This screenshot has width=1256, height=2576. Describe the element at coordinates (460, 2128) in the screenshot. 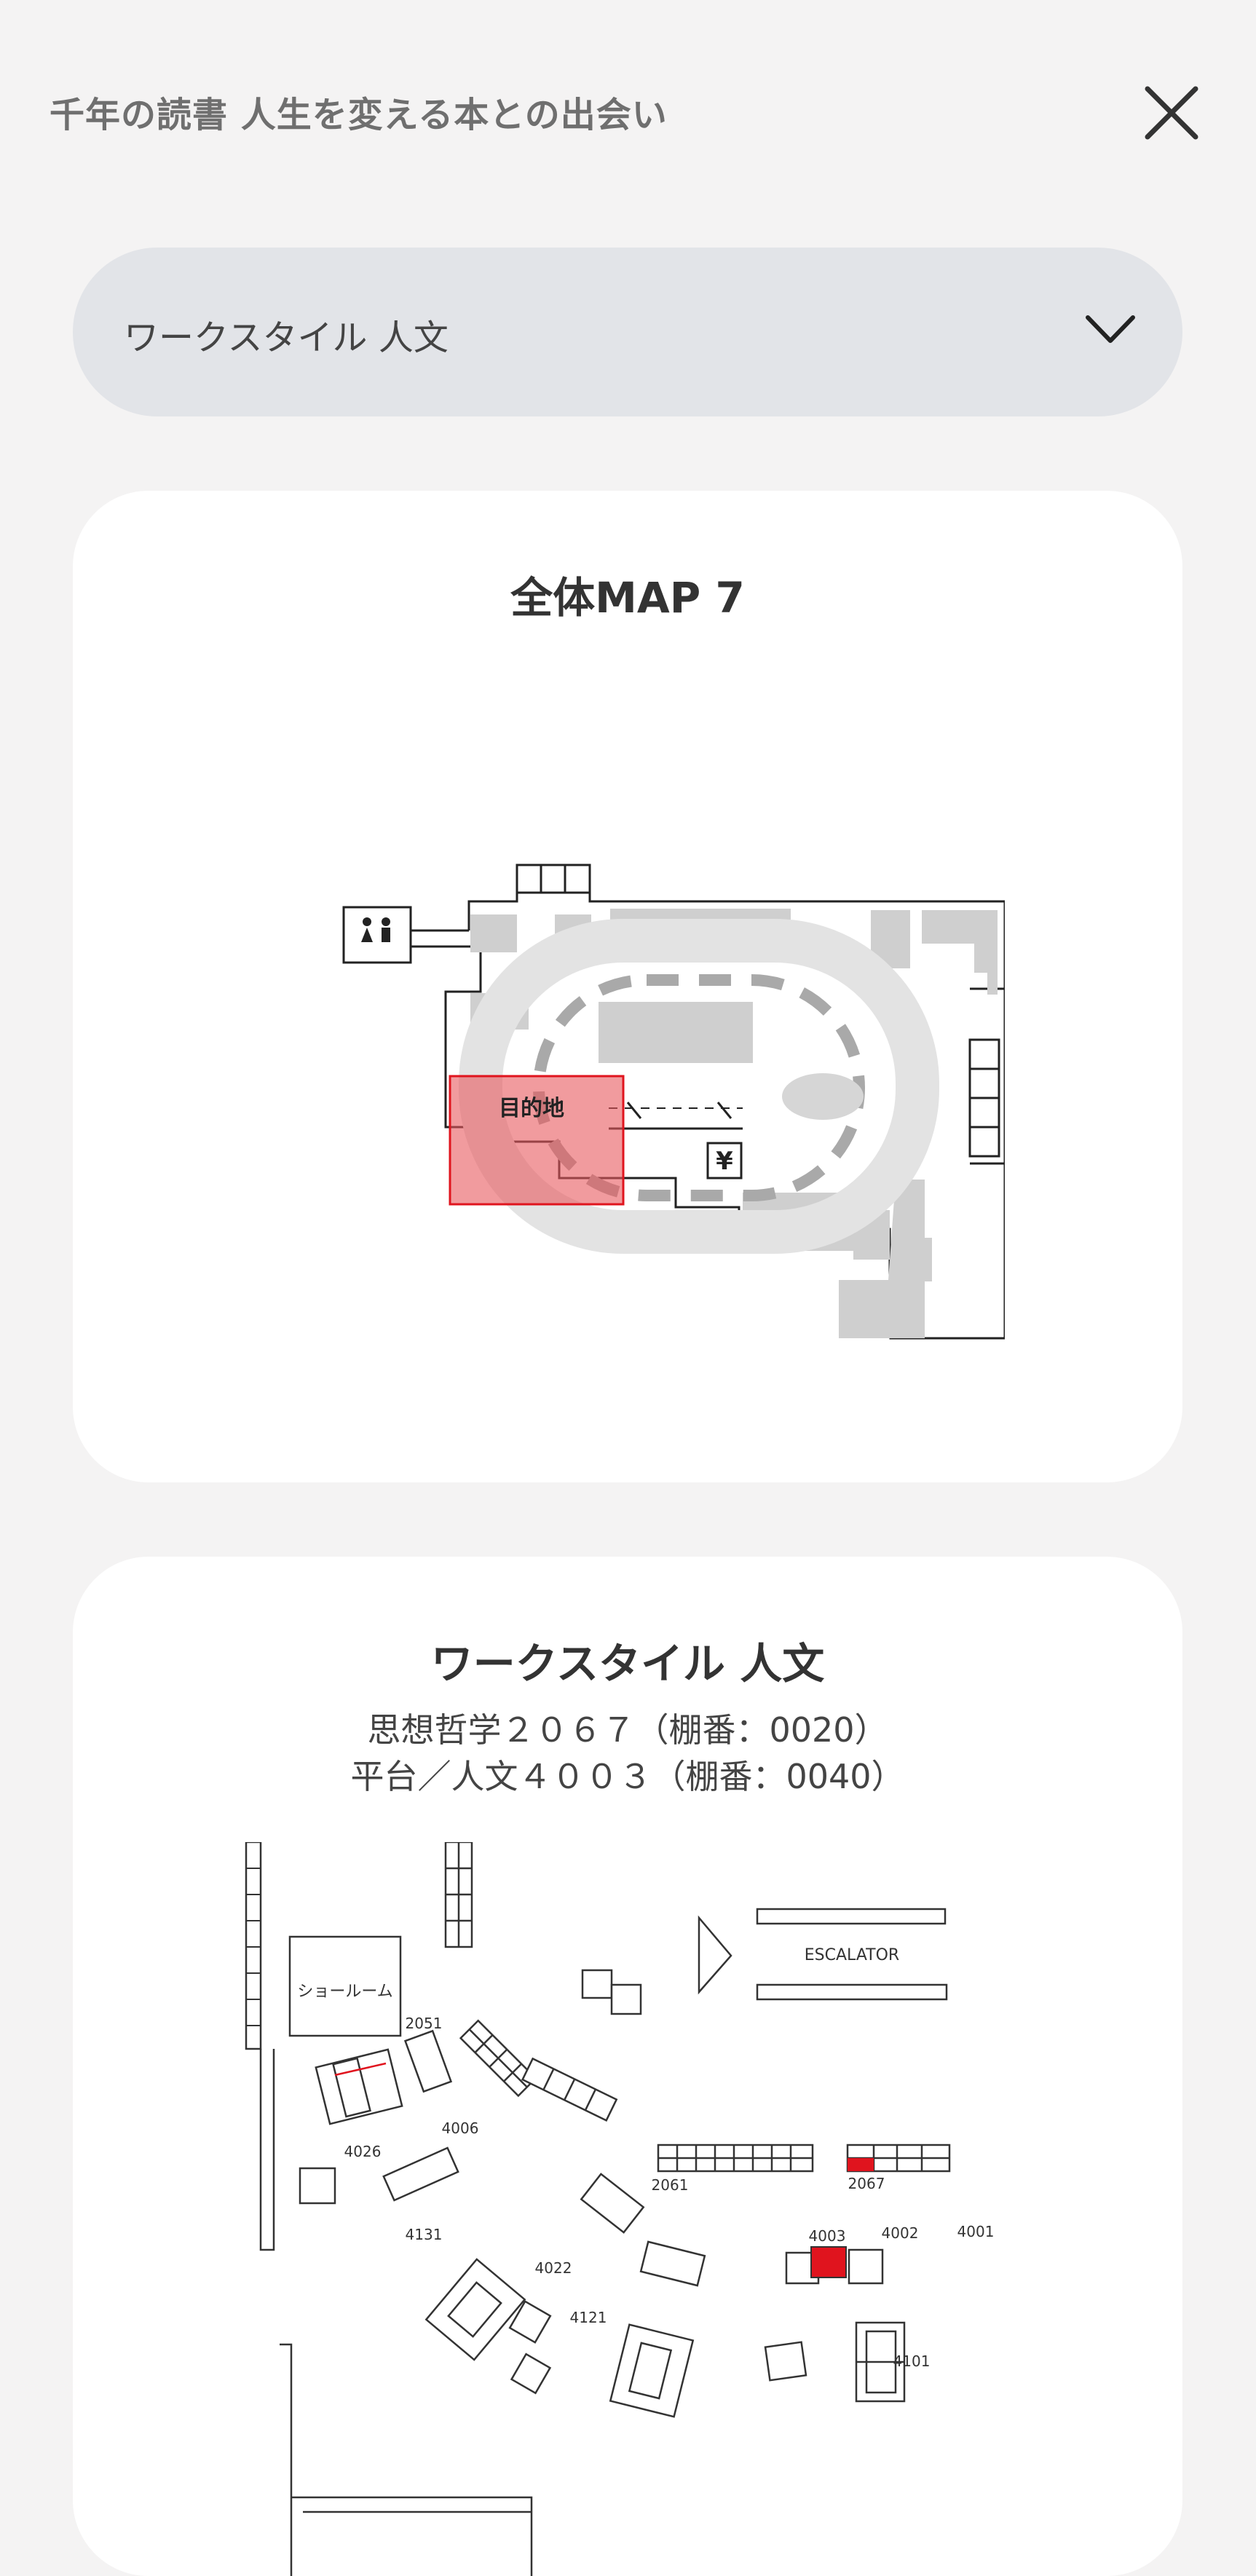

I see `shelf-4006-label: 4006` at that location.